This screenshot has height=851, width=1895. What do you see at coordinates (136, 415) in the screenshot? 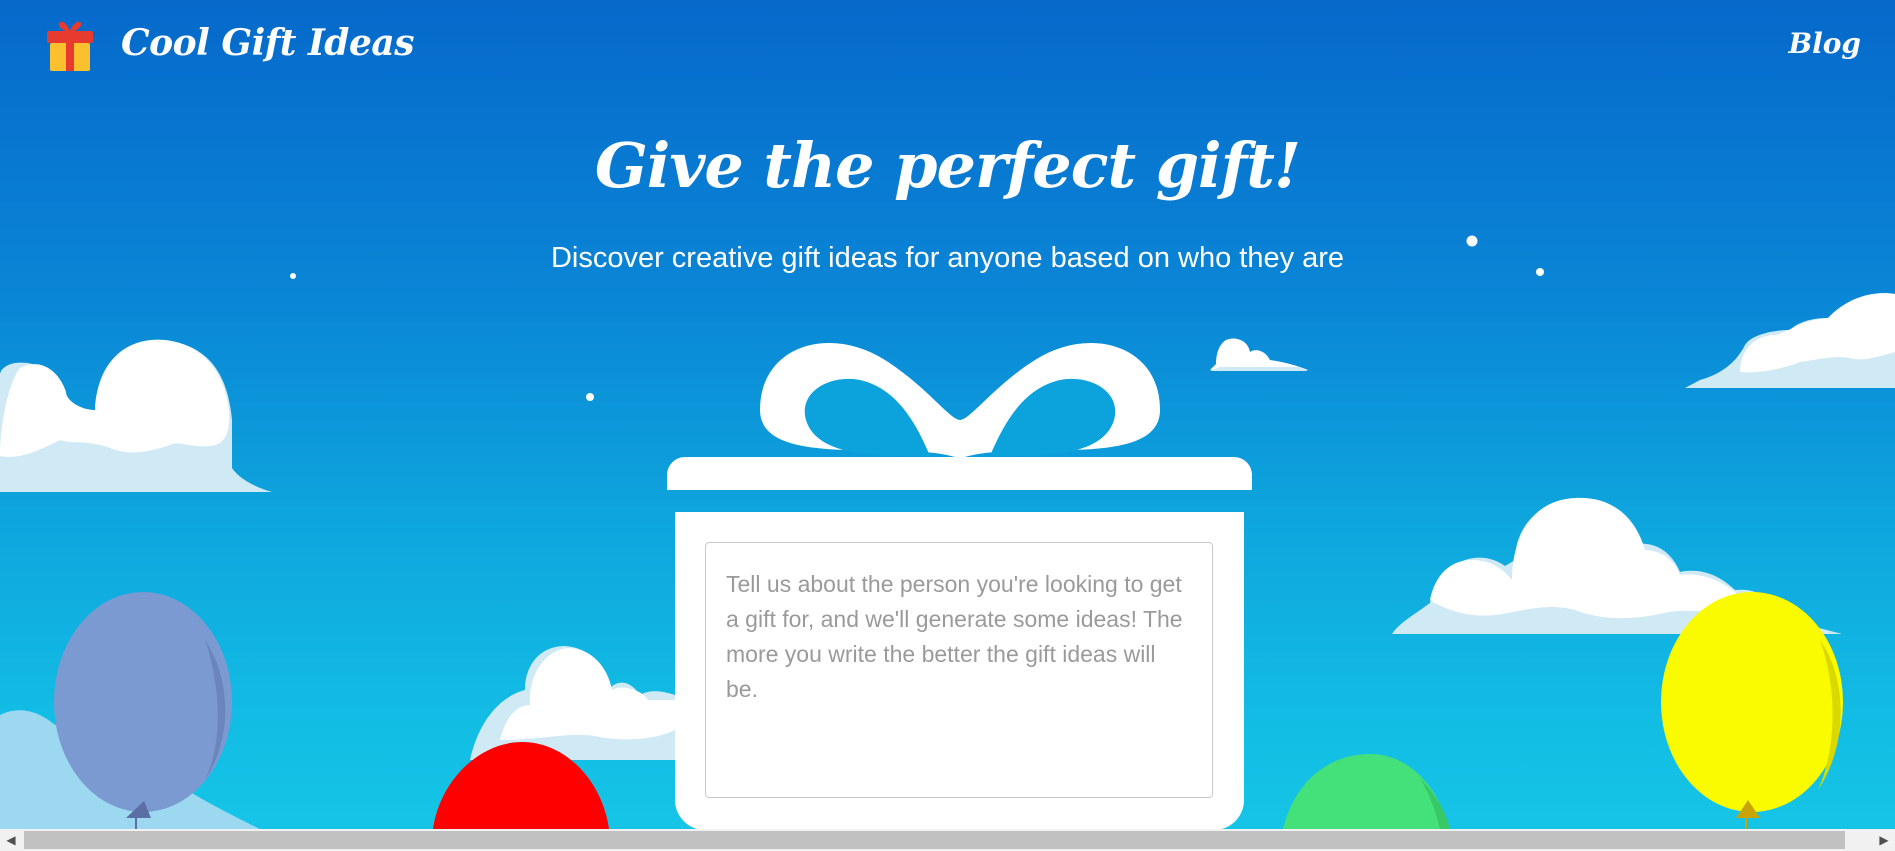
I see `cloud-top-left` at bounding box center [136, 415].